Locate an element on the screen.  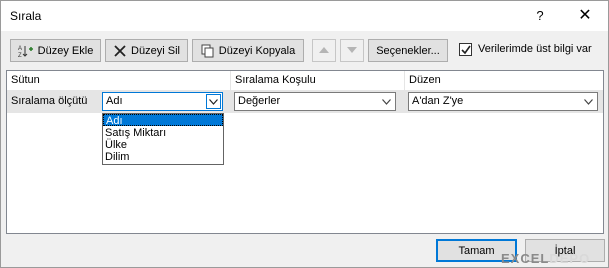
column-dropdown-list: Adı Satış Miktarı Ülke Dilim is located at coordinates (163, 139).